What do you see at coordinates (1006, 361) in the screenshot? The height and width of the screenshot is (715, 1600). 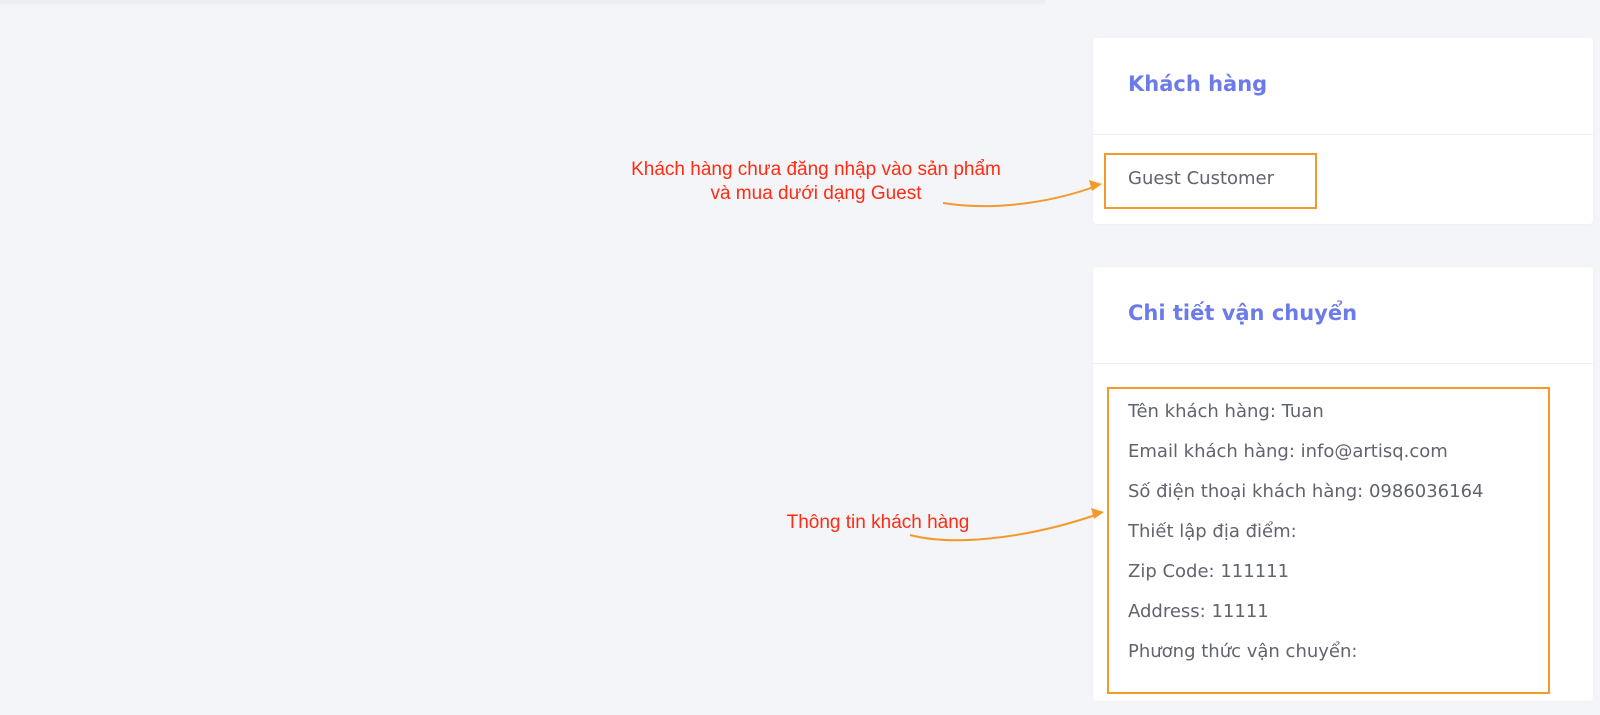 I see `annotation-arrows` at bounding box center [1006, 361].